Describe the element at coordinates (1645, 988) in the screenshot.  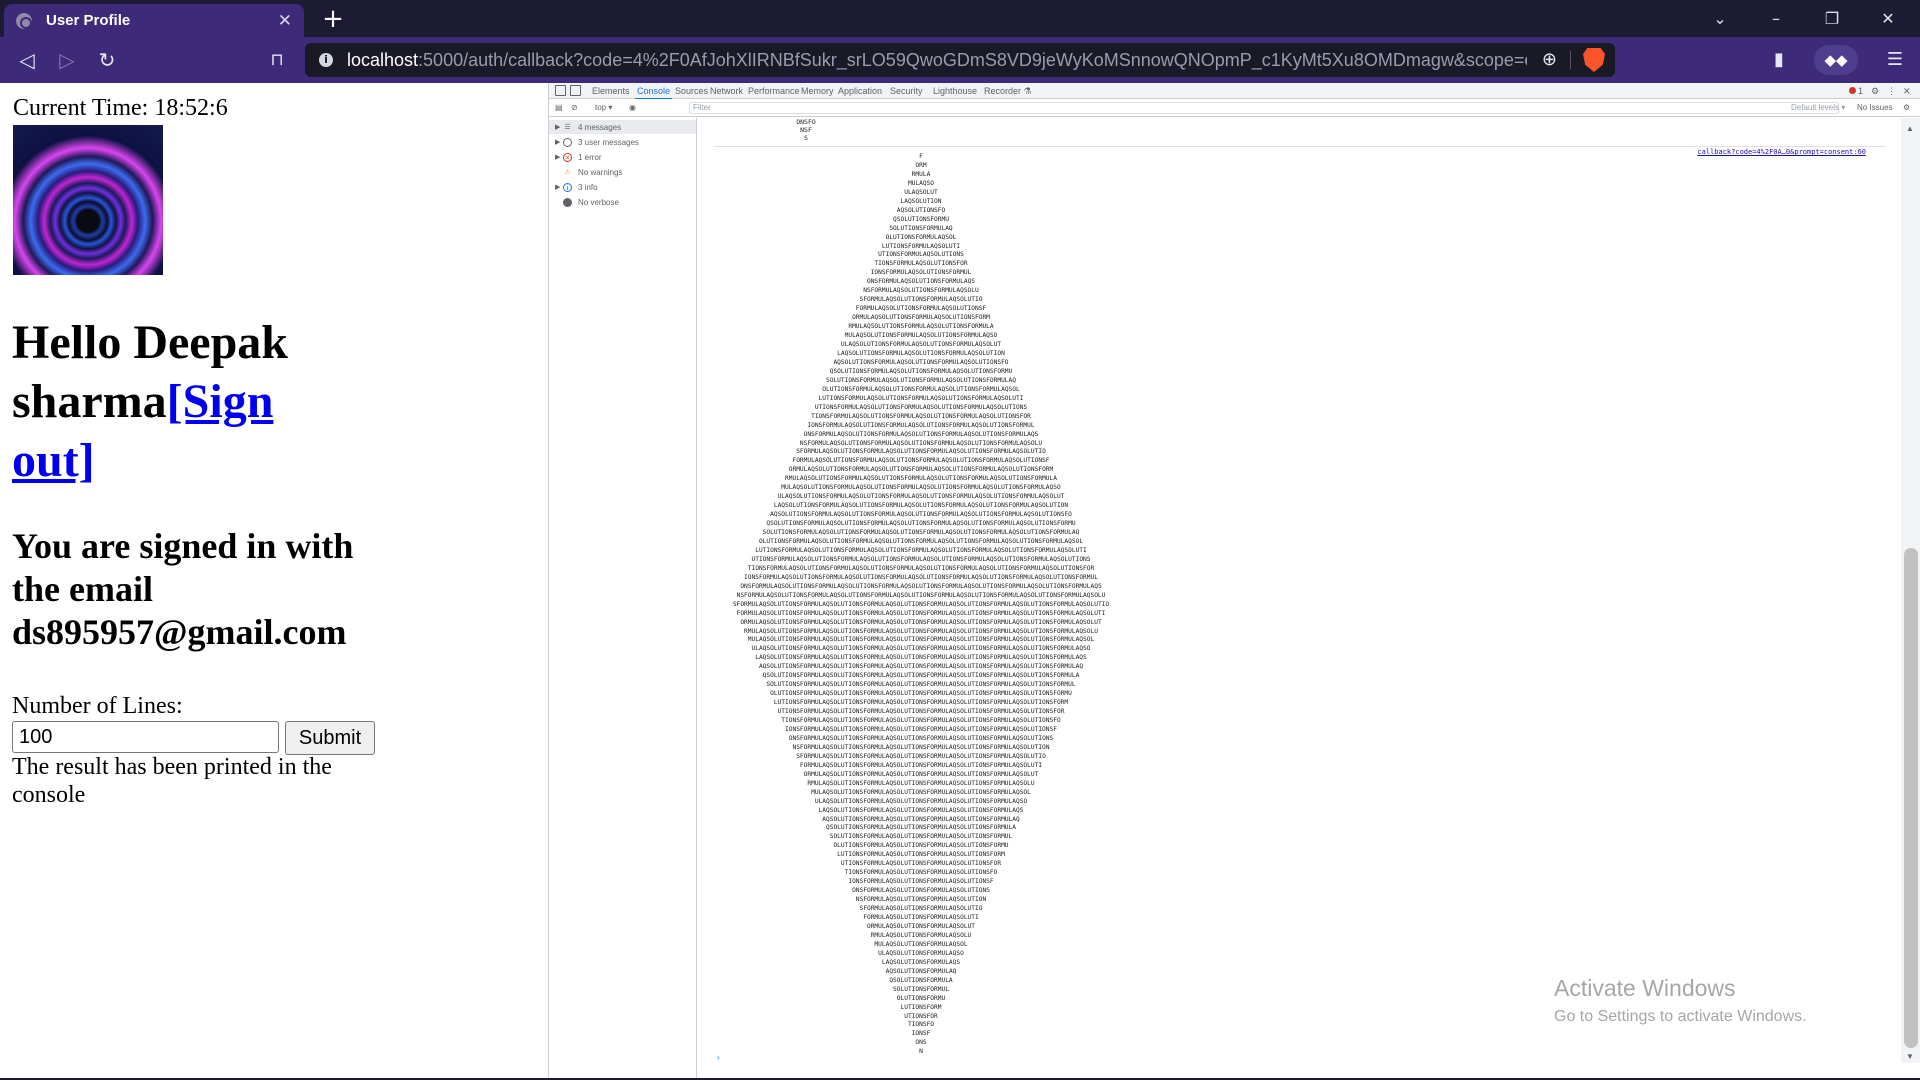
I see `watermark-title: Activate Windows` at that location.